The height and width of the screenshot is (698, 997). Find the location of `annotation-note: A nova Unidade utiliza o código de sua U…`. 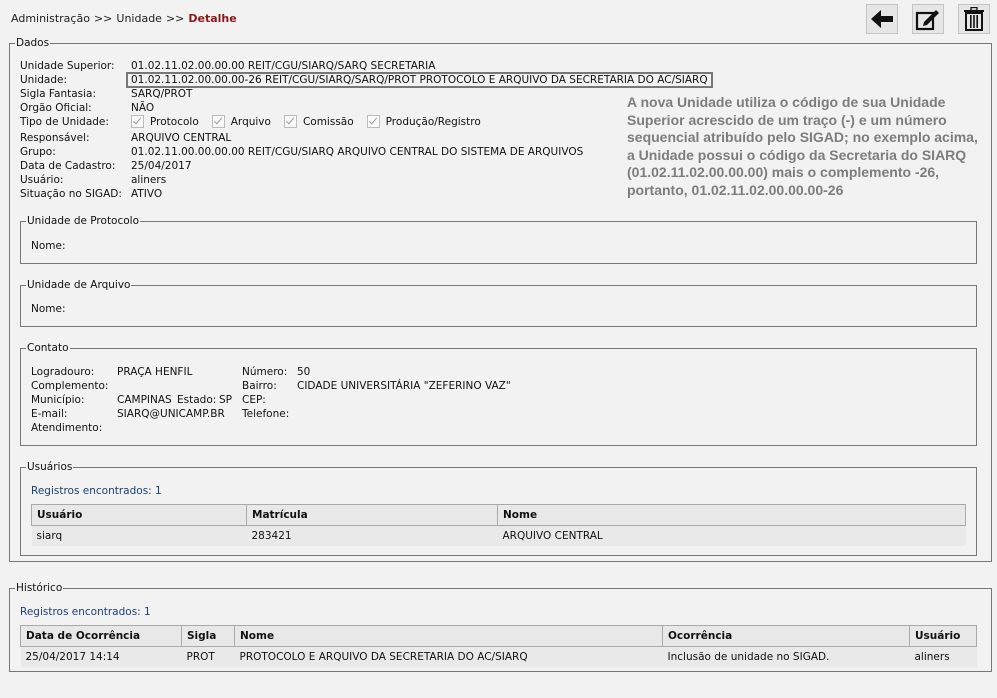

annotation-note: A nova Unidade utiliza o código de sua U… is located at coordinates (802, 146).